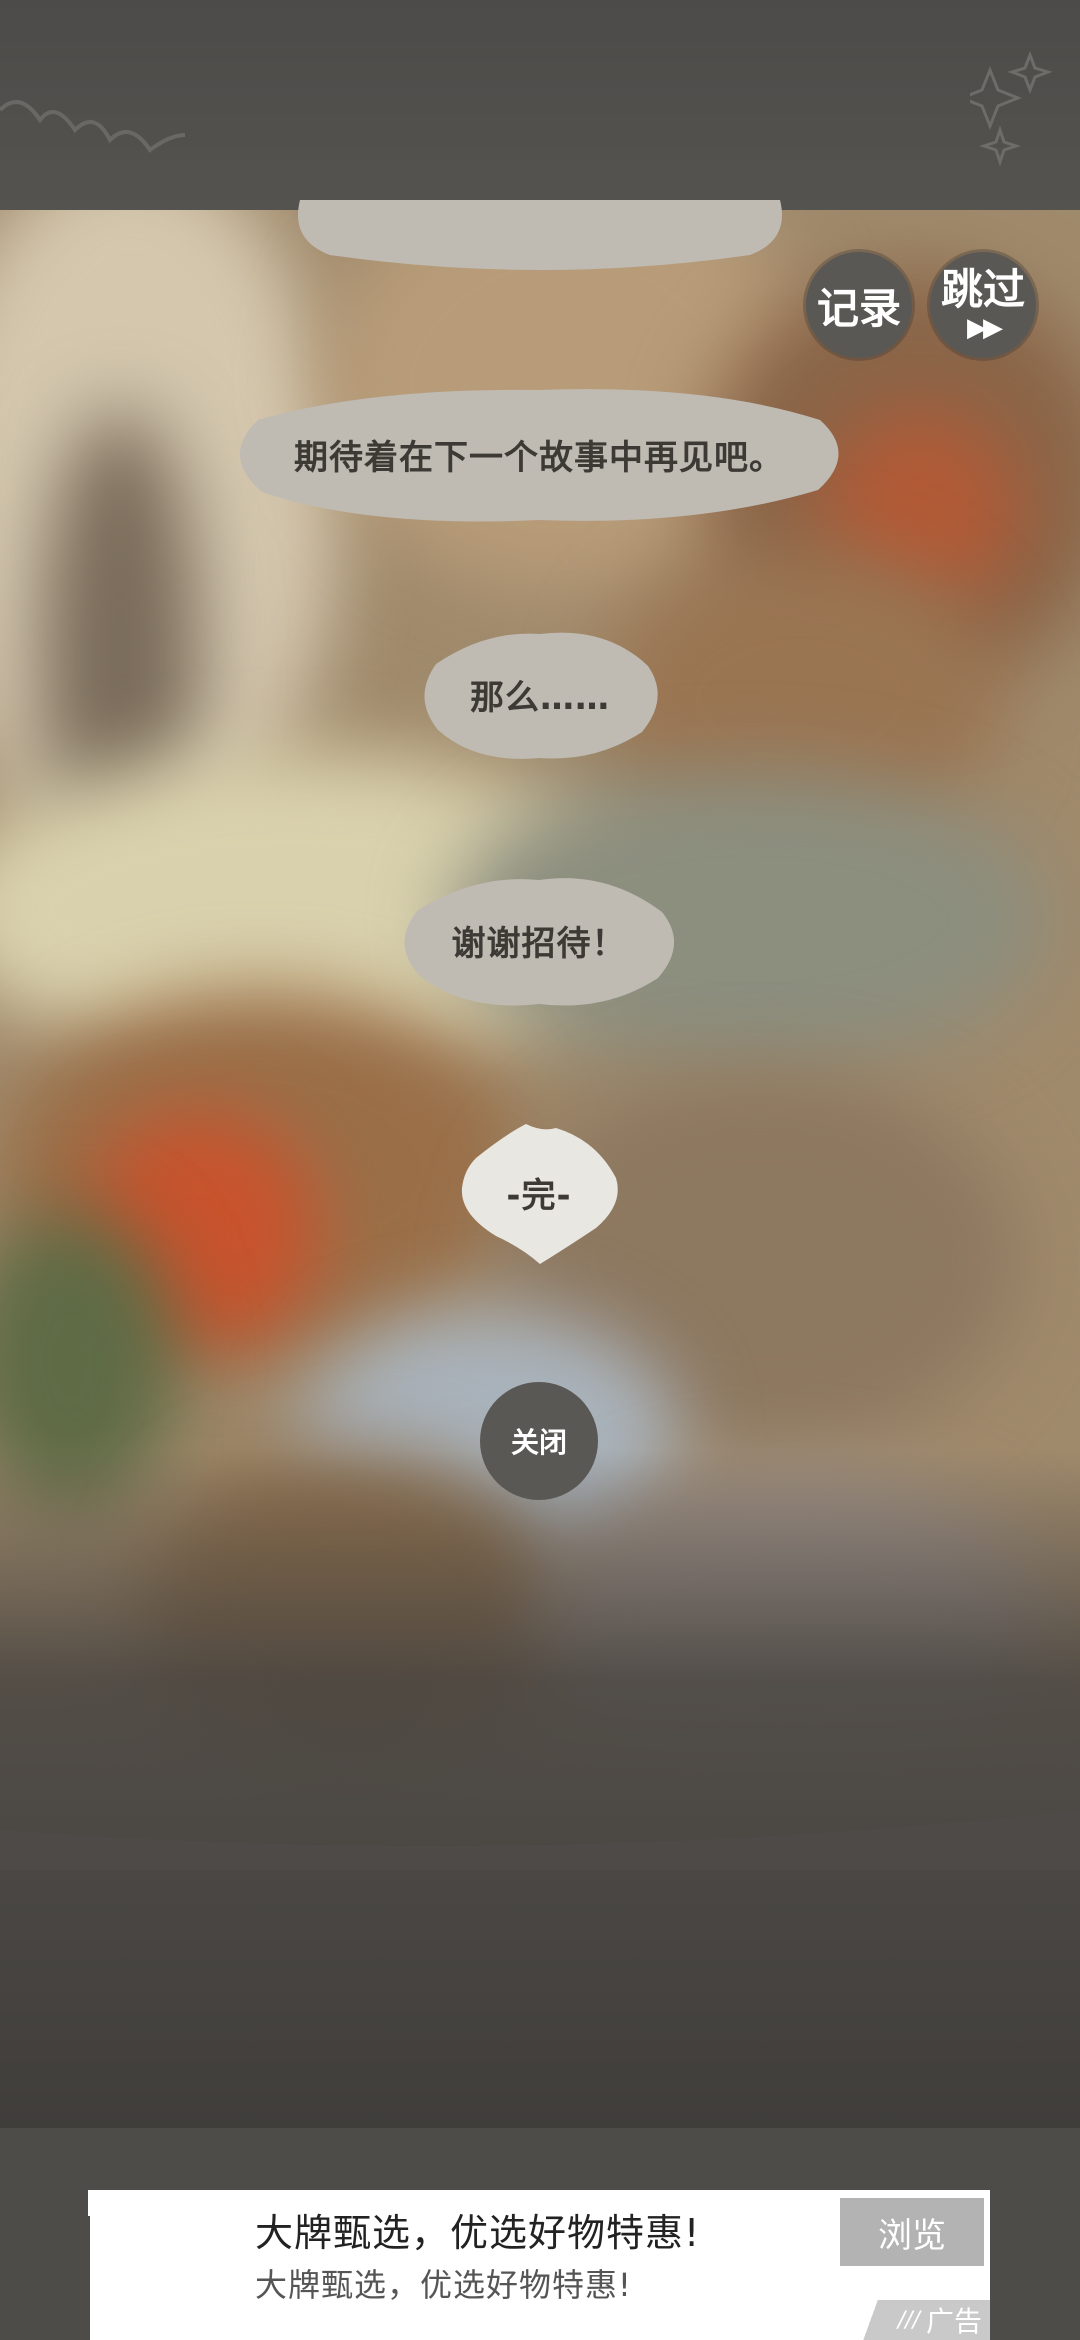 The image size is (1080, 2340). I want to click on scene-curve-edge, so click(540, 1840).